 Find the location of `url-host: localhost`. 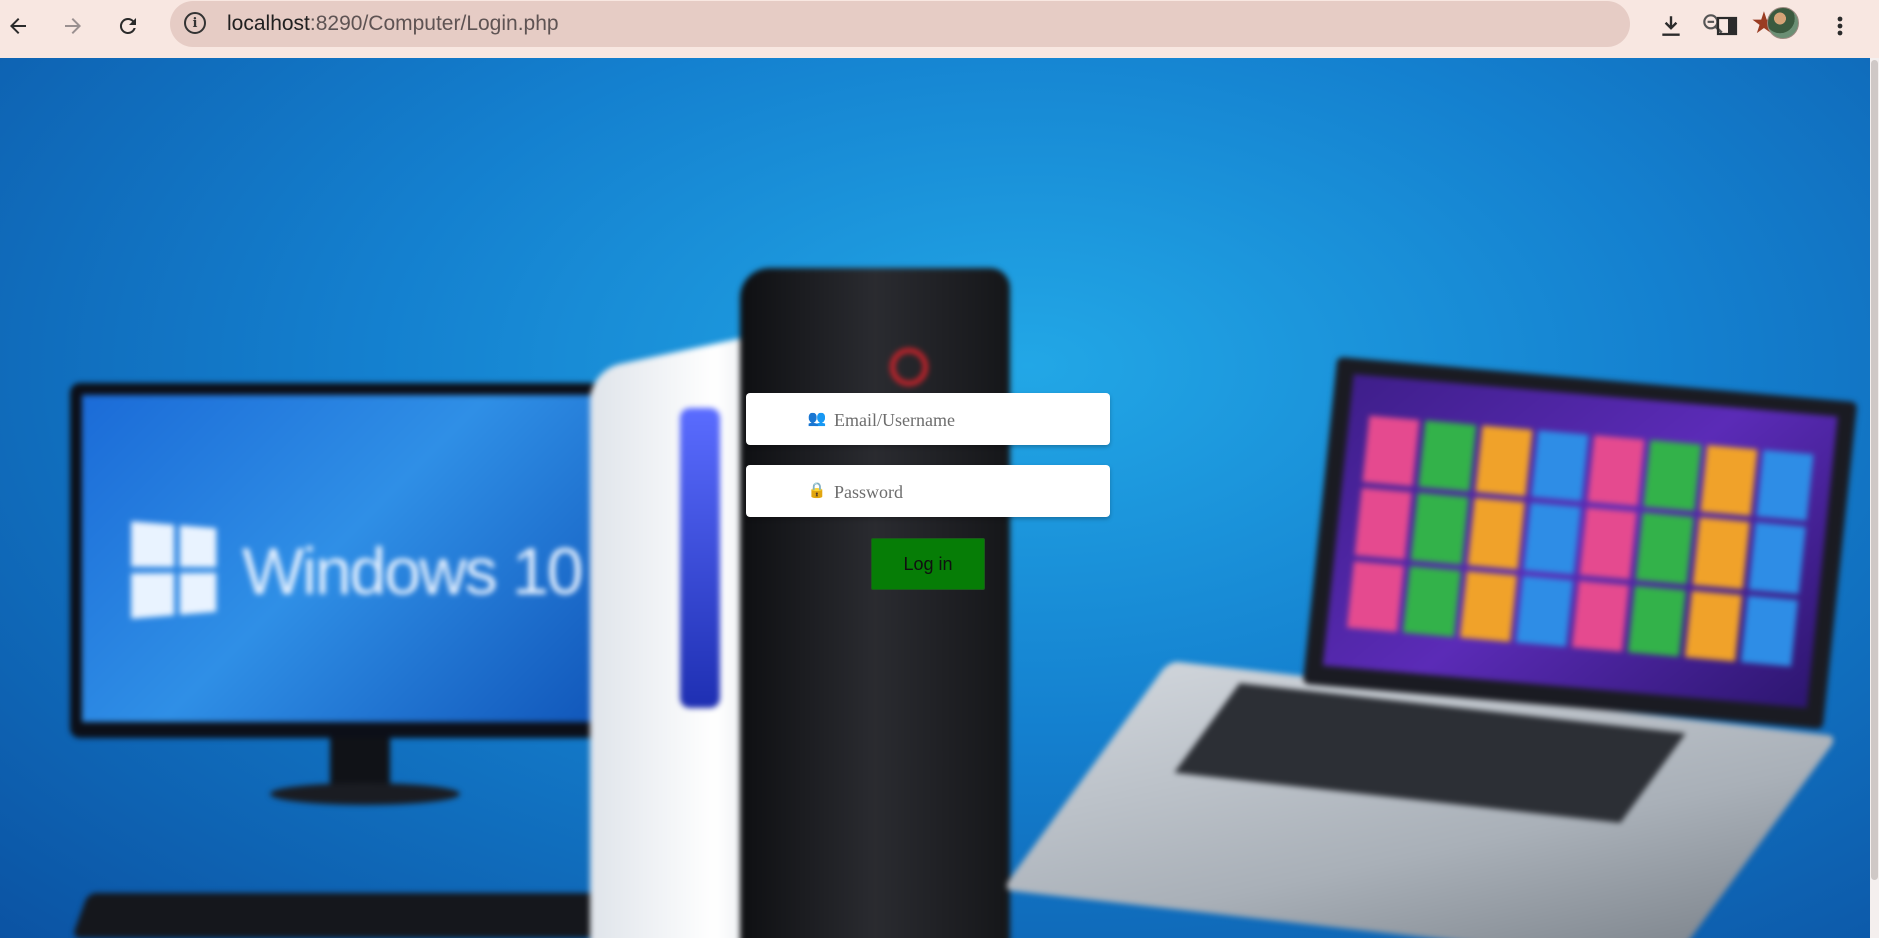

url-host: localhost is located at coordinates (268, 23).